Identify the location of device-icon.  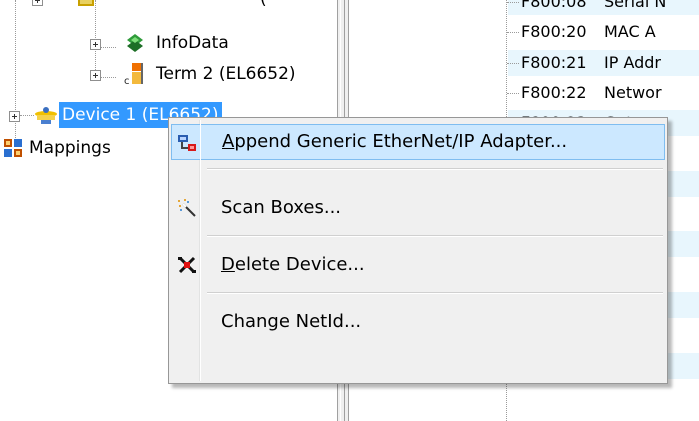
(46, 115).